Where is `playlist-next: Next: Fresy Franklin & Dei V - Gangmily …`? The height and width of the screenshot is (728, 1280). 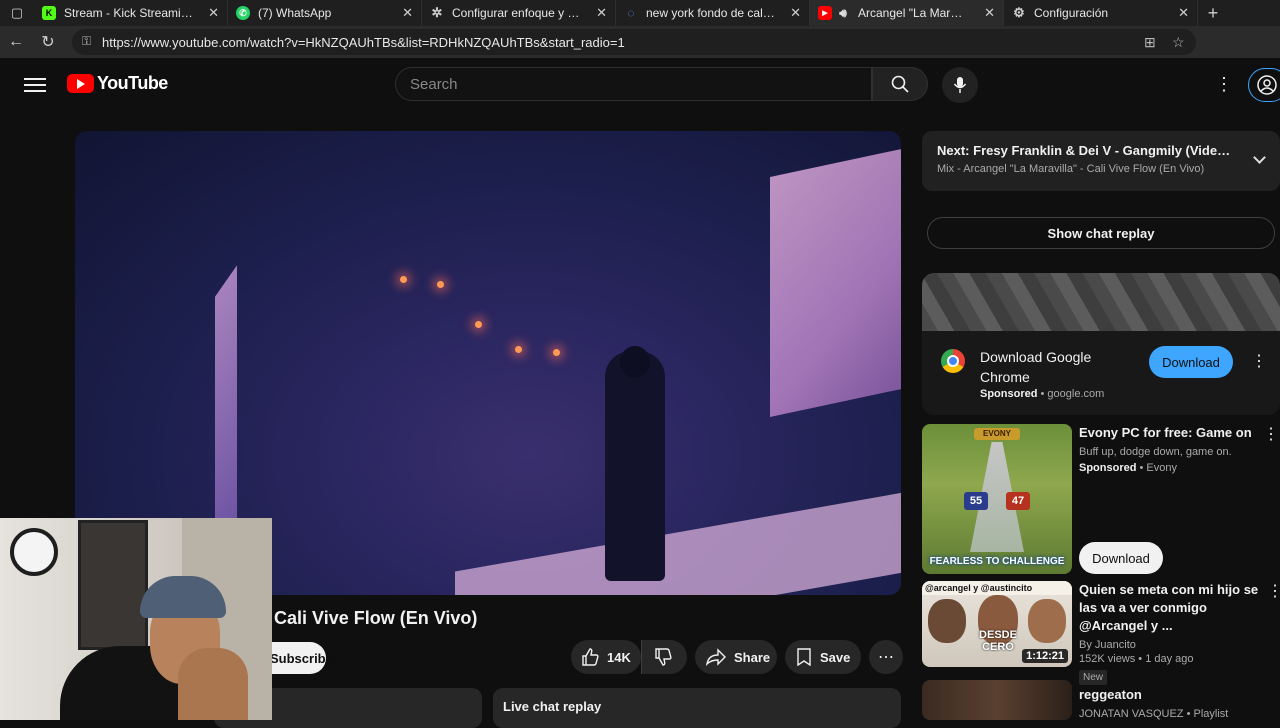
playlist-next: Next: Fresy Franklin & Dei V - Gangmily … is located at coordinates (1084, 150).